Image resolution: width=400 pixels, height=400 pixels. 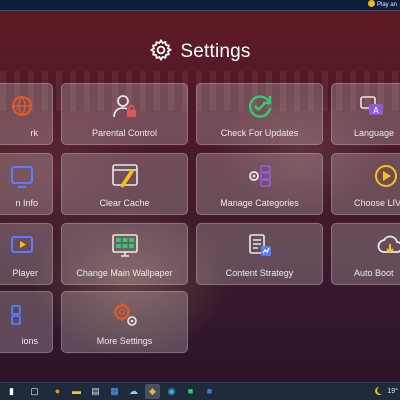 What do you see at coordinates (378, 391) in the screenshot?
I see `moon-icon` at bounding box center [378, 391].